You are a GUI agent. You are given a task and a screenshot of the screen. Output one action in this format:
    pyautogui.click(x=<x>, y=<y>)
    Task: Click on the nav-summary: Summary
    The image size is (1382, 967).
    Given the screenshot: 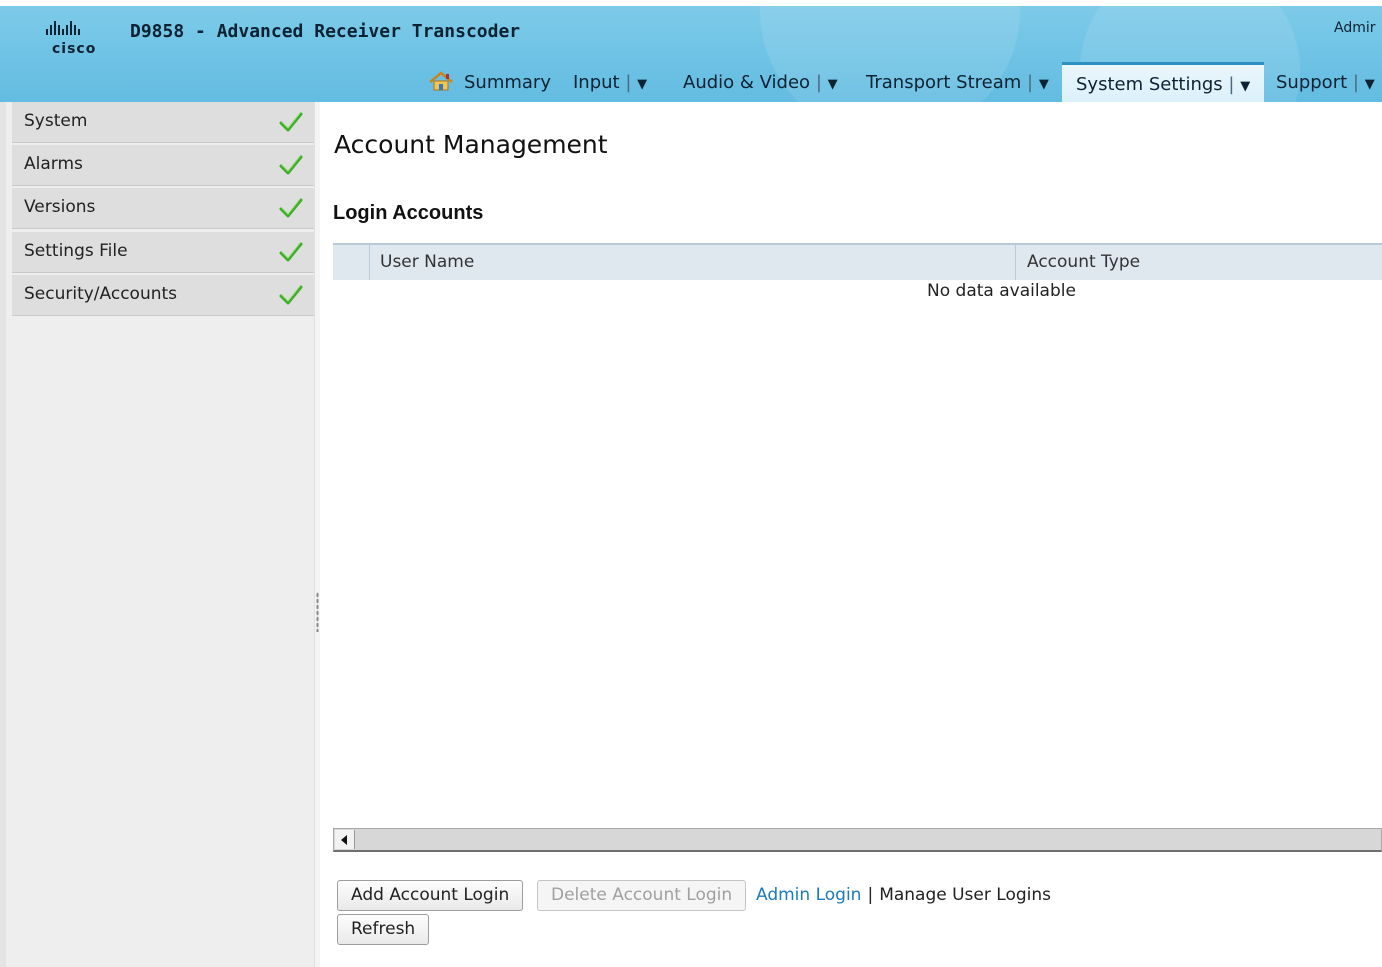 What is the action you would take?
    pyautogui.click(x=489, y=82)
    